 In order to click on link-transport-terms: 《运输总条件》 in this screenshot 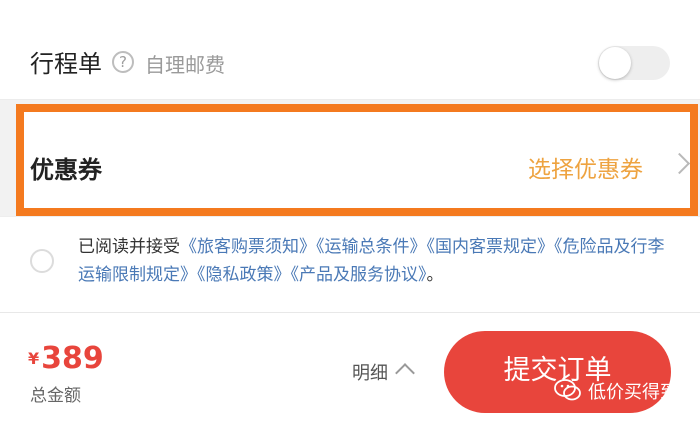, I will do `click(371, 247)`.